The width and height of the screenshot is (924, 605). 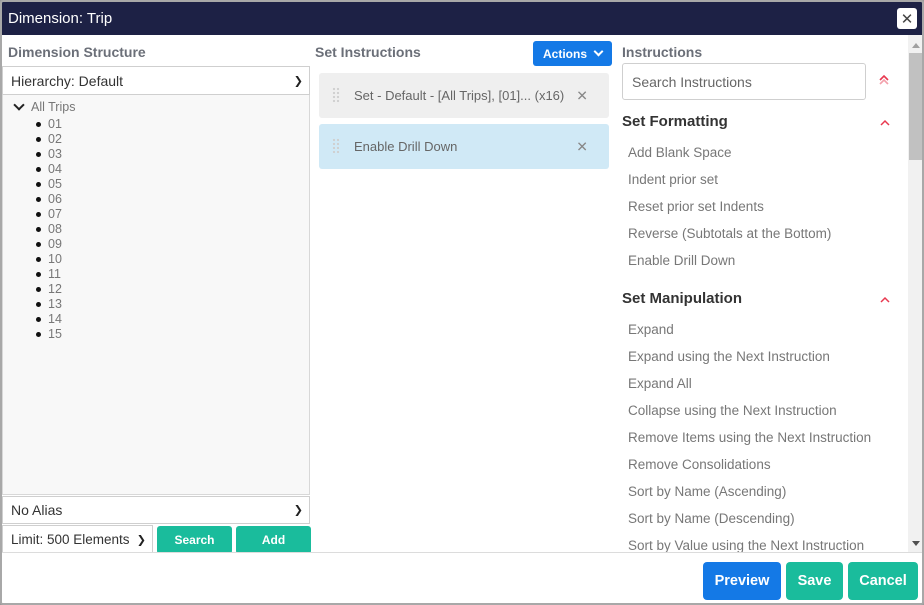 I want to click on scroll-down-arrow-icon, so click(x=916, y=543).